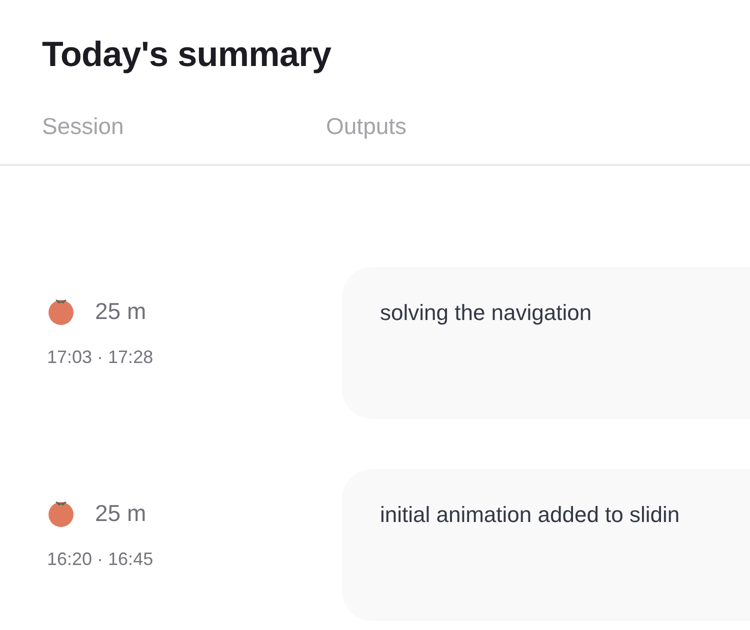  Describe the element at coordinates (83, 126) in the screenshot. I see `column-header: Session` at that location.